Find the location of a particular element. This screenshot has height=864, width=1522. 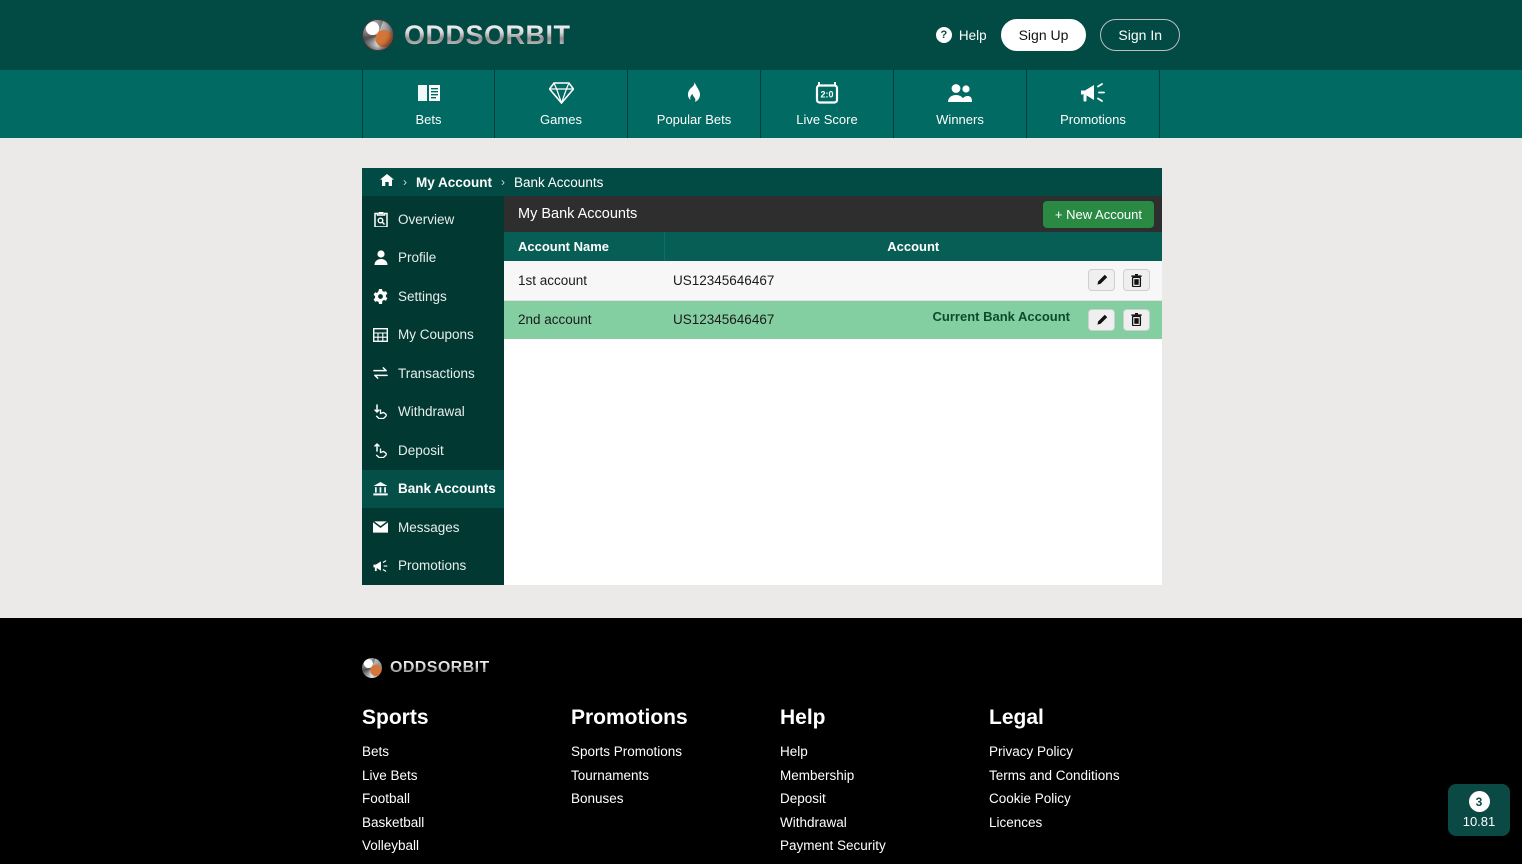

footer-link: Terms and Conditions is located at coordinates (1093, 775).